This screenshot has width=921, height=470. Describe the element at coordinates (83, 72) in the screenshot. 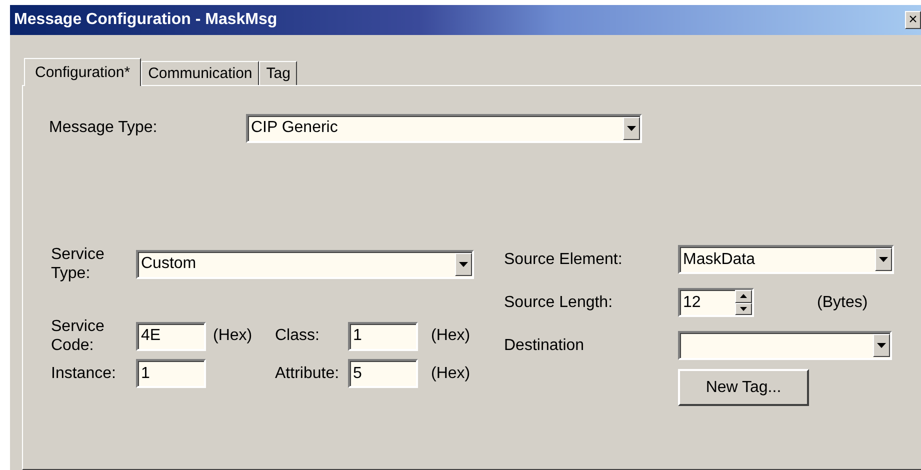

I see `tab: Configuration*` at that location.